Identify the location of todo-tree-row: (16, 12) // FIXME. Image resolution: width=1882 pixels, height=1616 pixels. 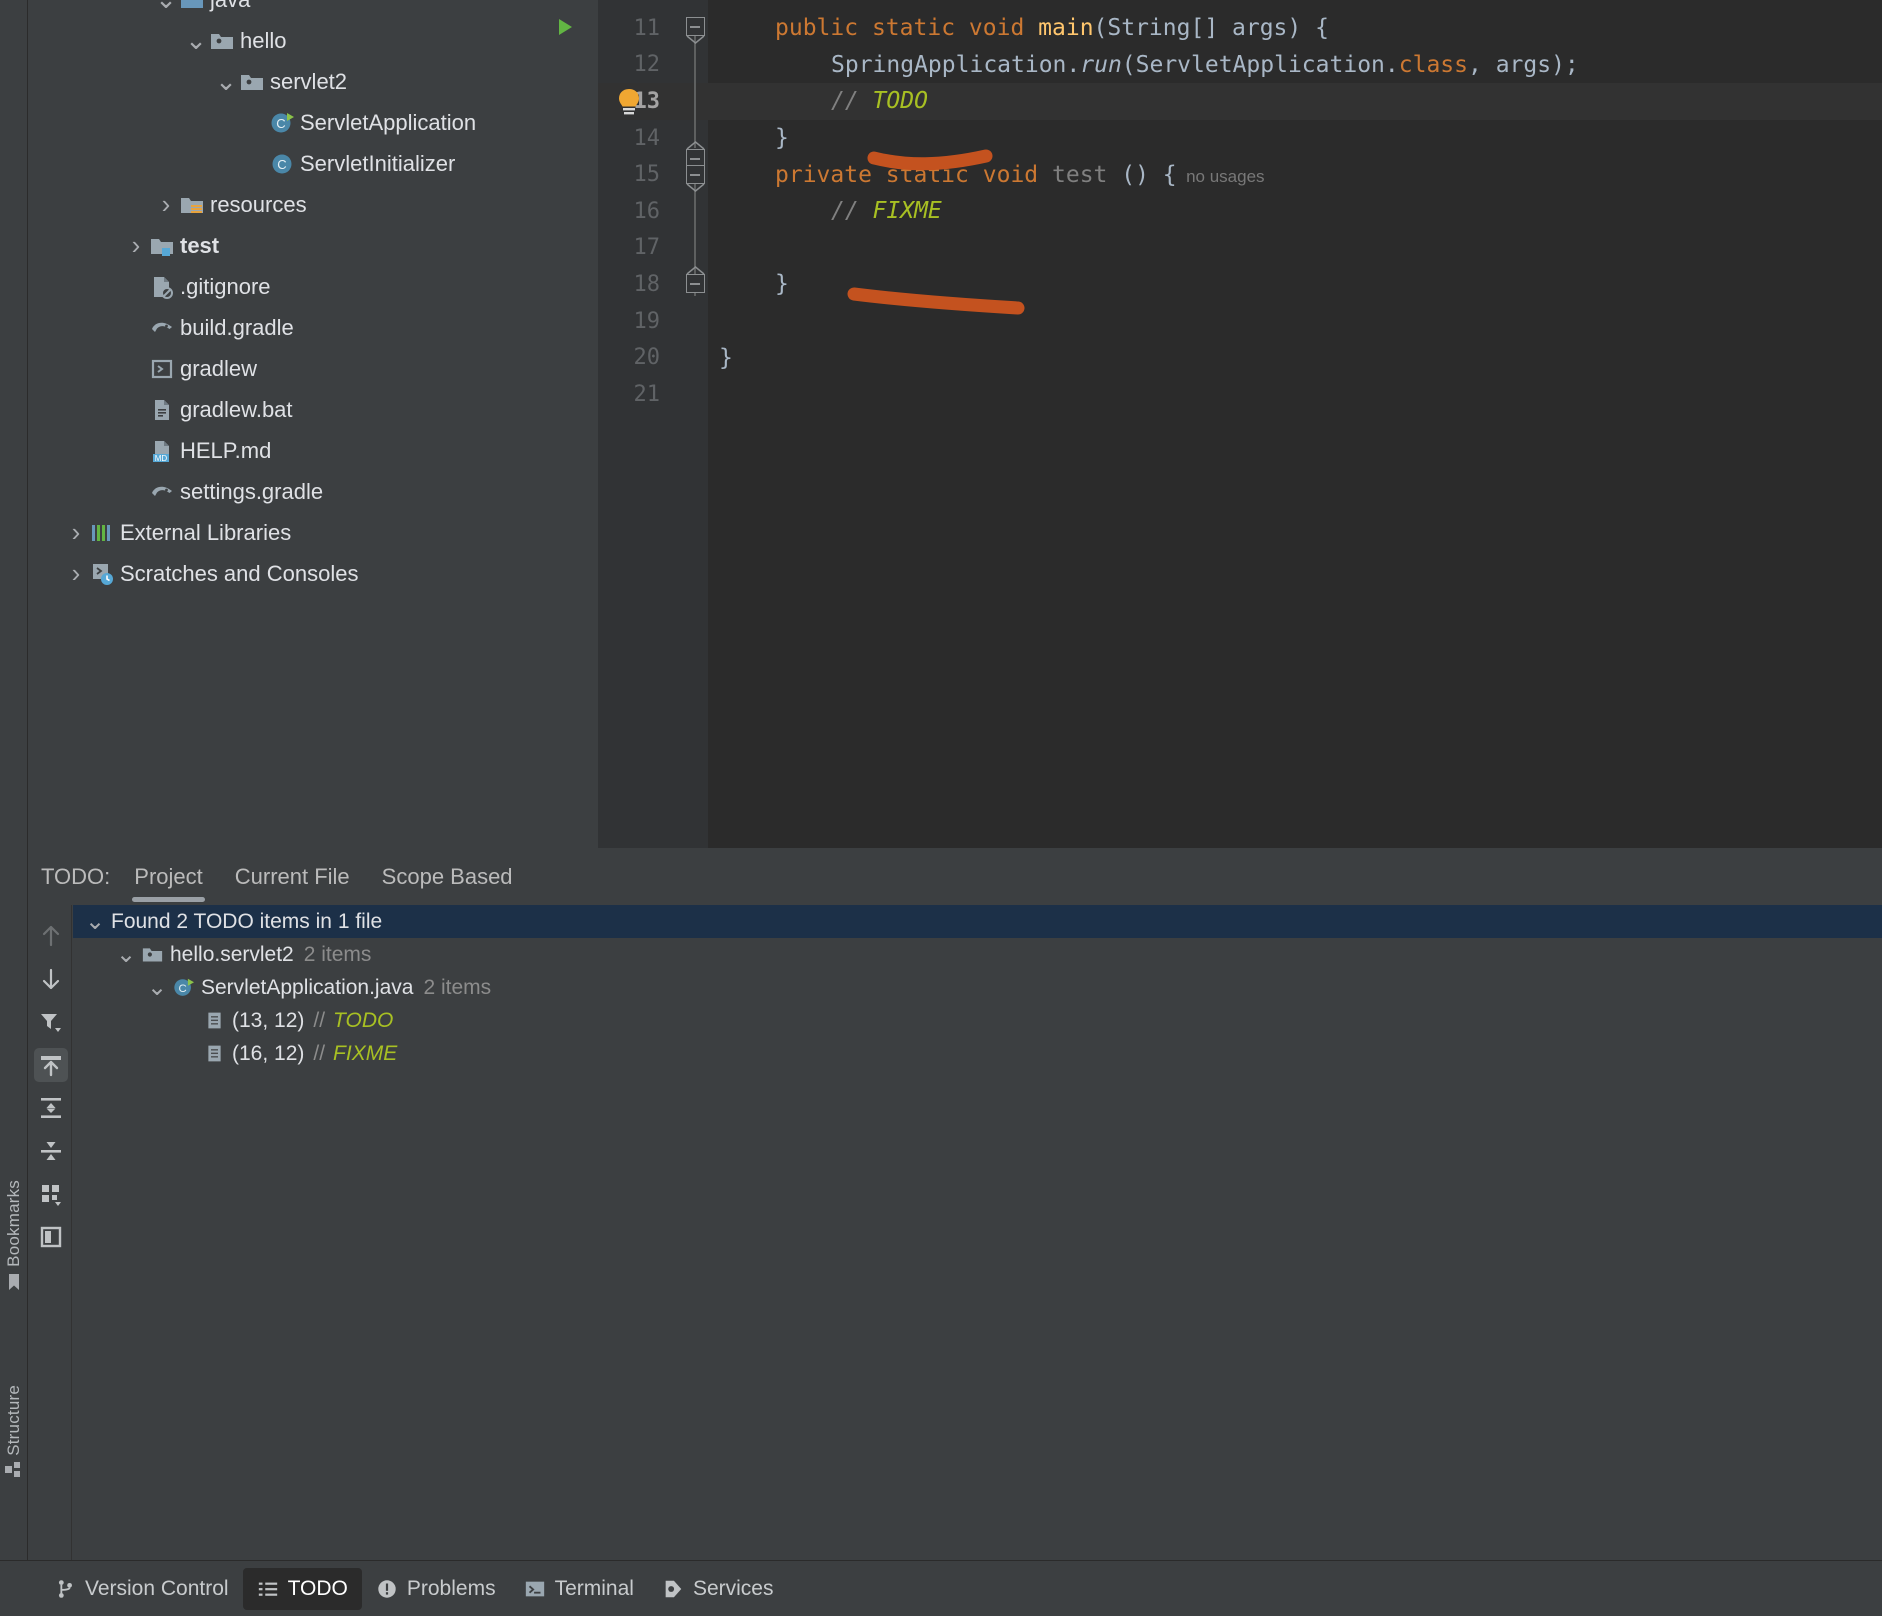
(977, 1053).